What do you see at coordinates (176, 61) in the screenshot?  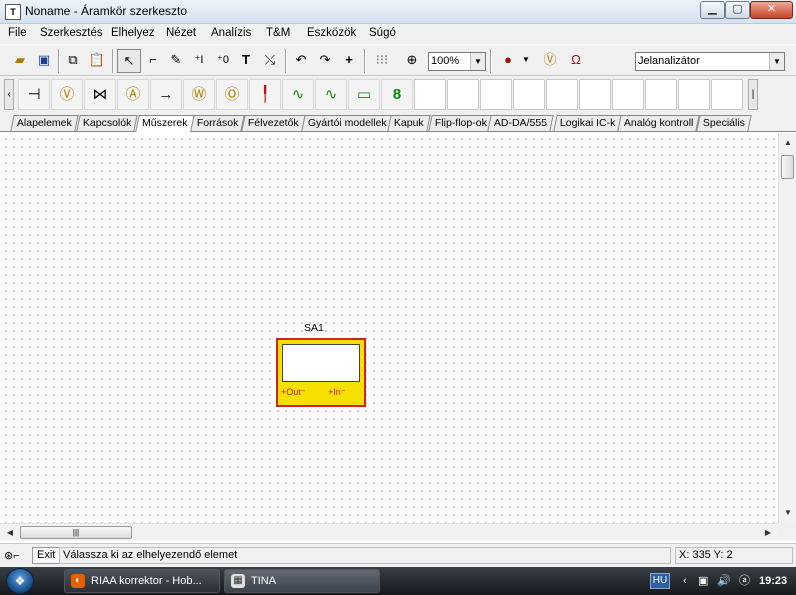 I see `pen-icon: ✎` at bounding box center [176, 61].